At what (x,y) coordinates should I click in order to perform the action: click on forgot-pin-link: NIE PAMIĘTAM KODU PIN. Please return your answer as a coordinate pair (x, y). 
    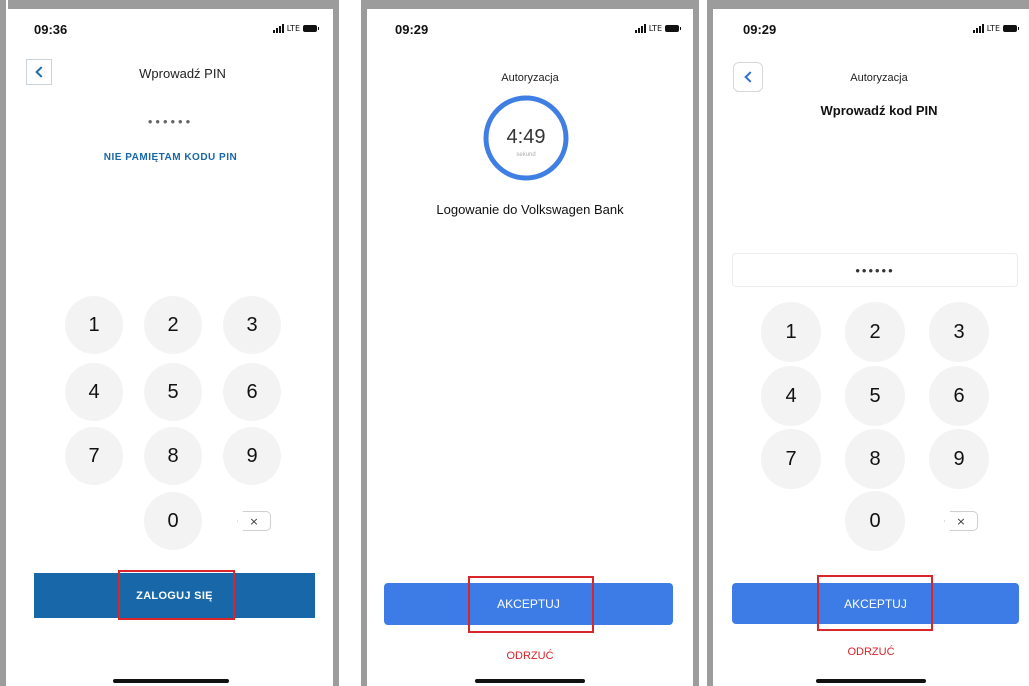
    Looking at the image, I should click on (170, 157).